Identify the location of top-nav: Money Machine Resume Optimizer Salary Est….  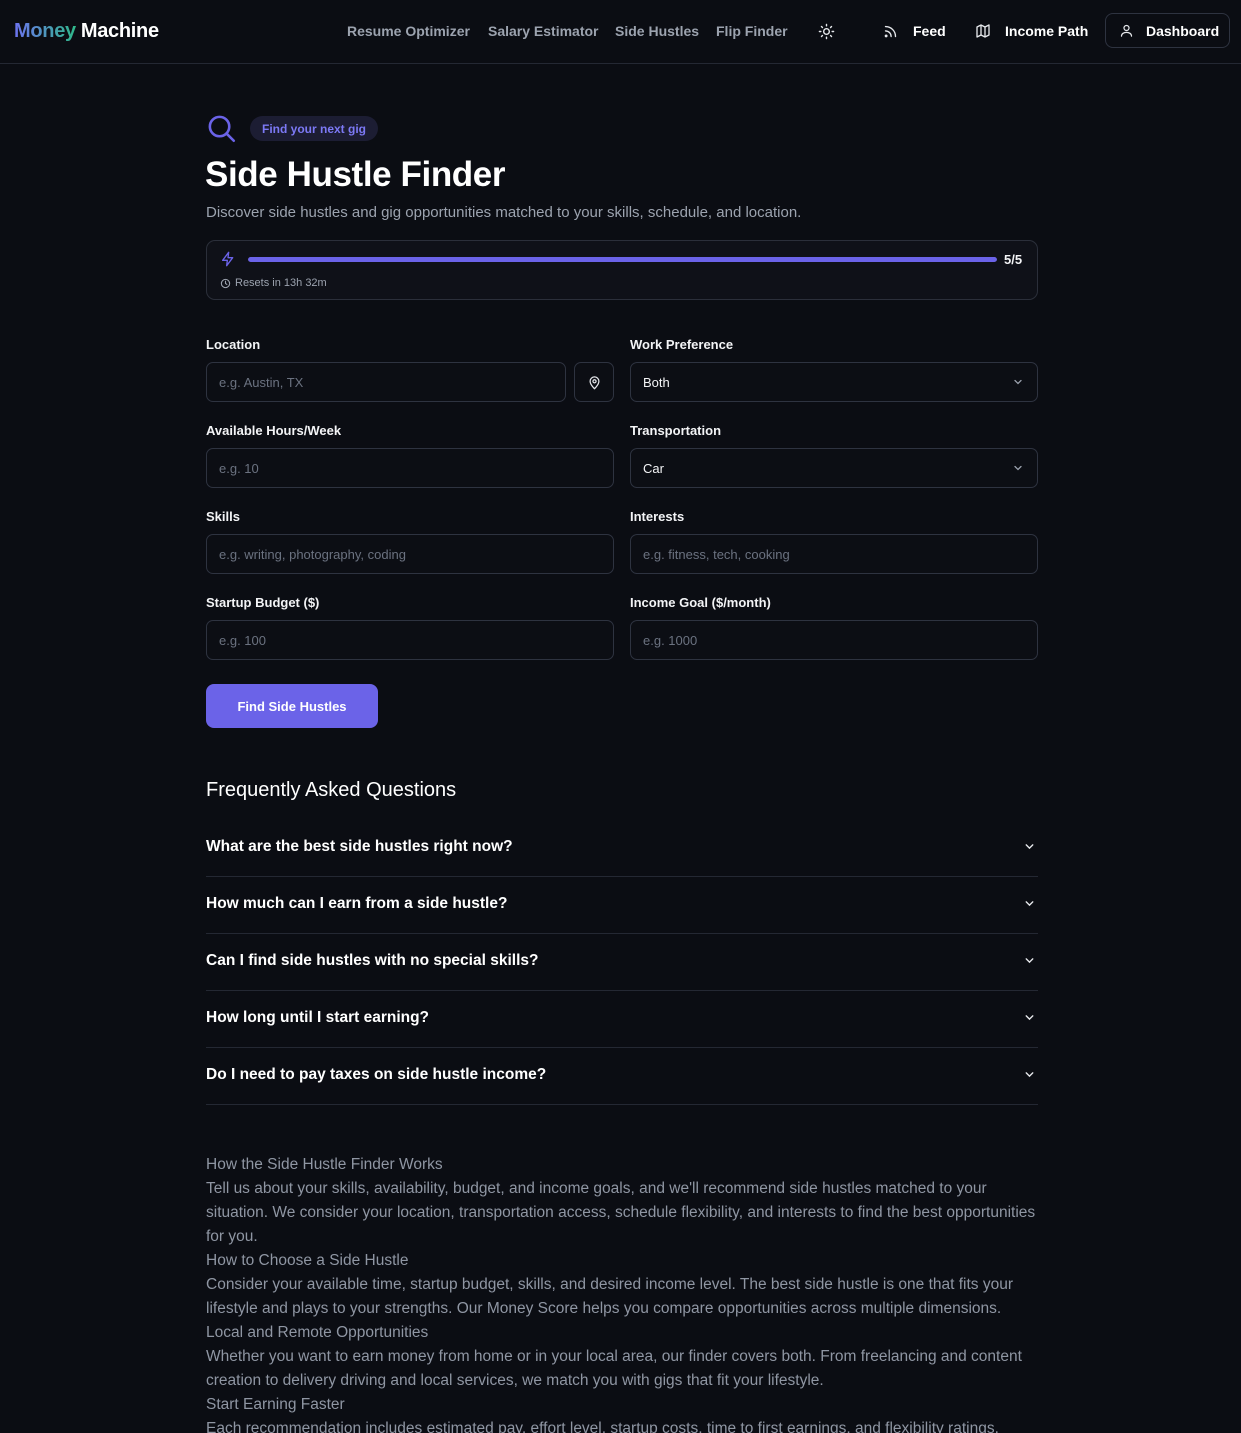
(620, 32).